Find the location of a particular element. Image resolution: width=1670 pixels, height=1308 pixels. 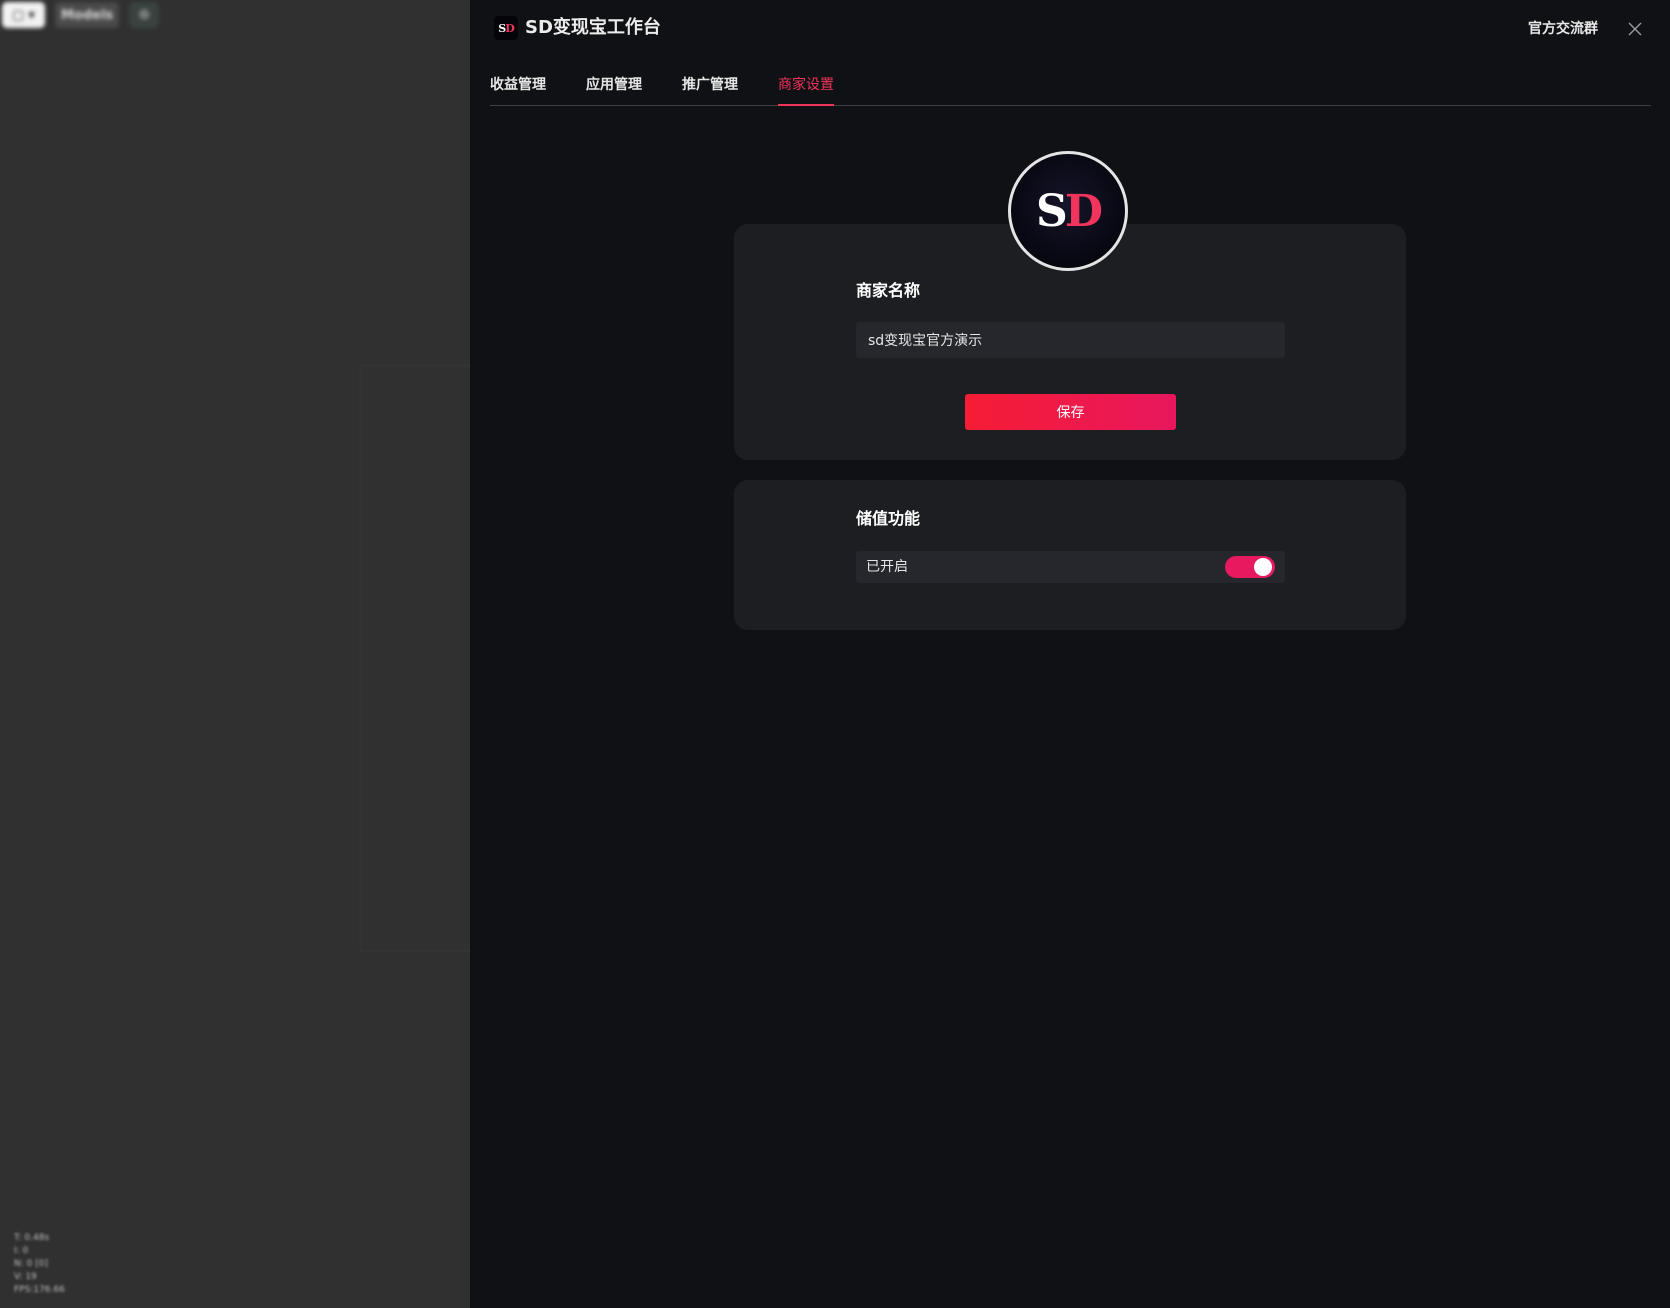

app-logo: SD is located at coordinates (506, 28).